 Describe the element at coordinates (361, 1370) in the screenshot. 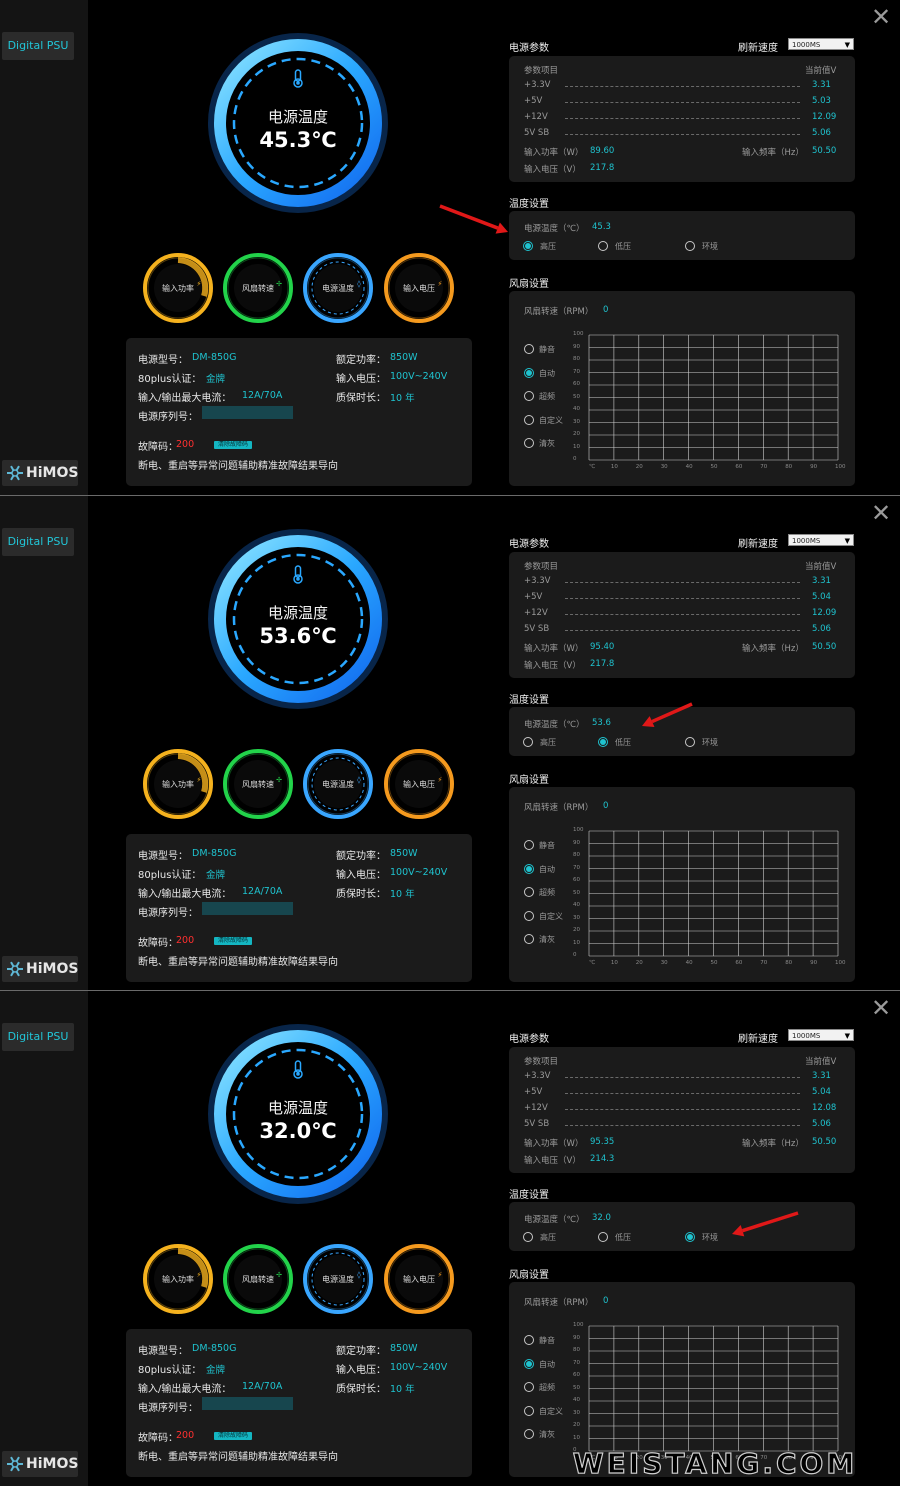

I see `input-voltage-range-label: 输入电压：` at that location.